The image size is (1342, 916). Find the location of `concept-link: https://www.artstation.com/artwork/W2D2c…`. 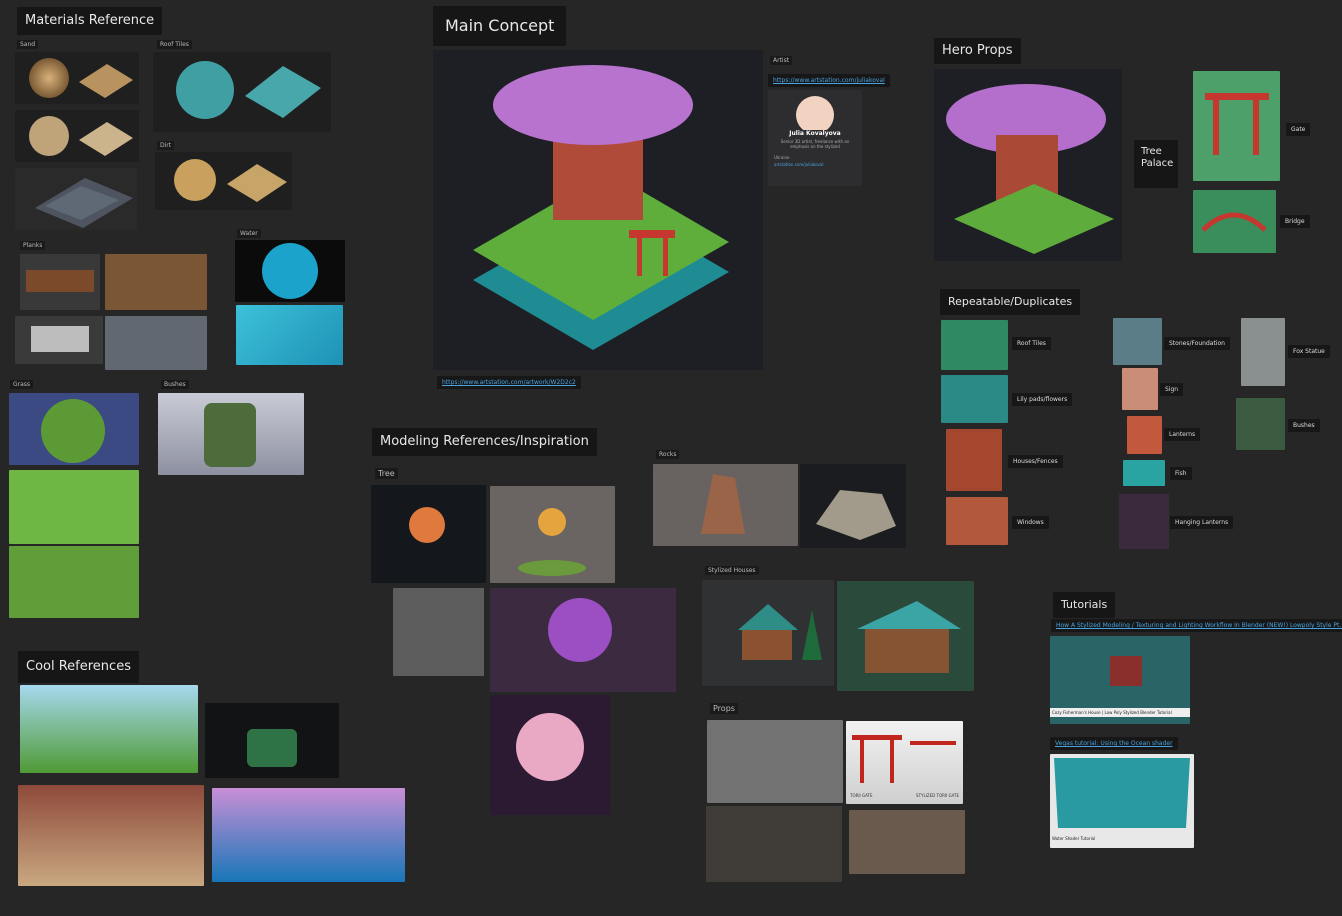

concept-link: https://www.artstation.com/artwork/W2D2c… is located at coordinates (509, 382).